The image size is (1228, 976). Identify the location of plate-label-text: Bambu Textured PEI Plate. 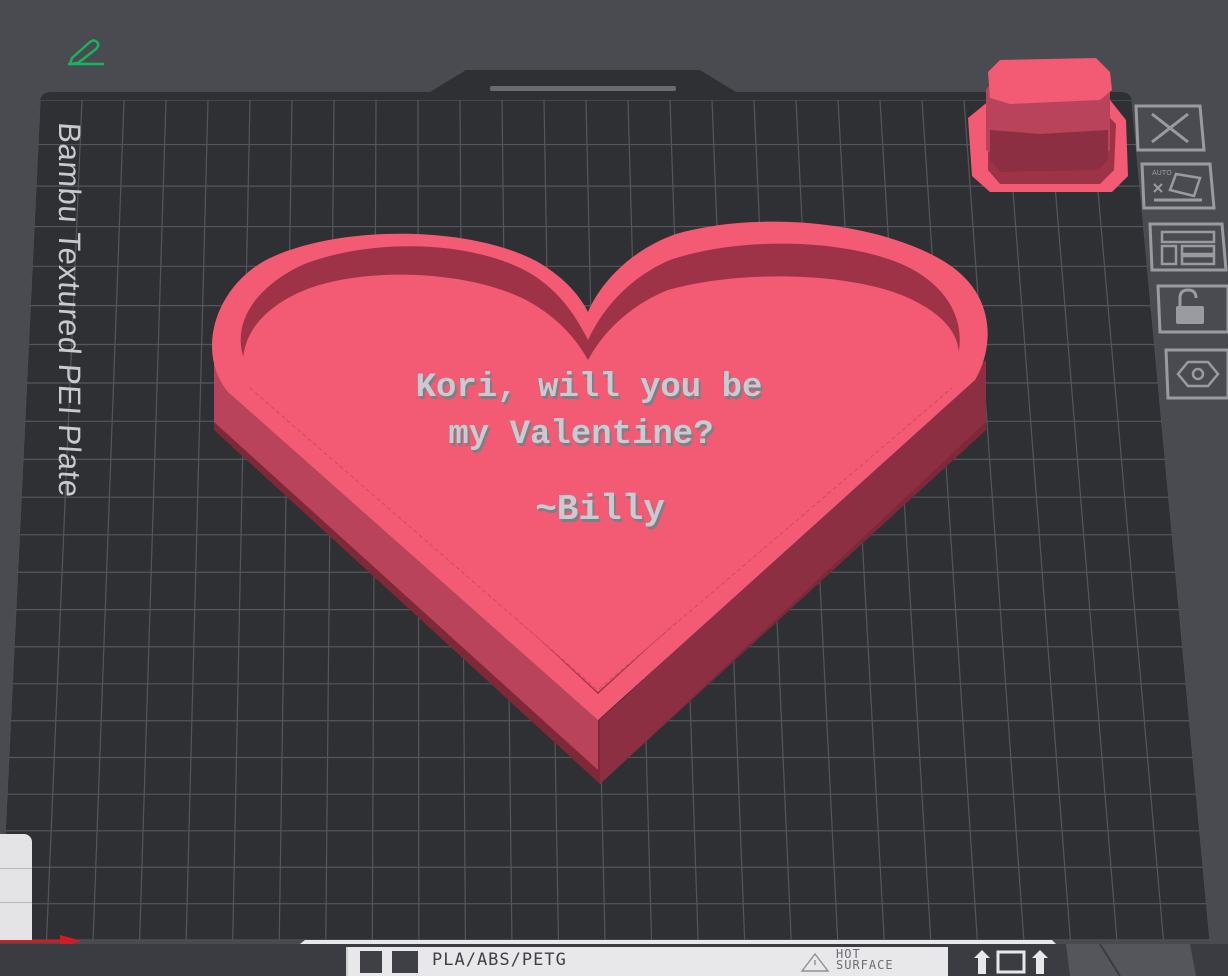
(69, 310).